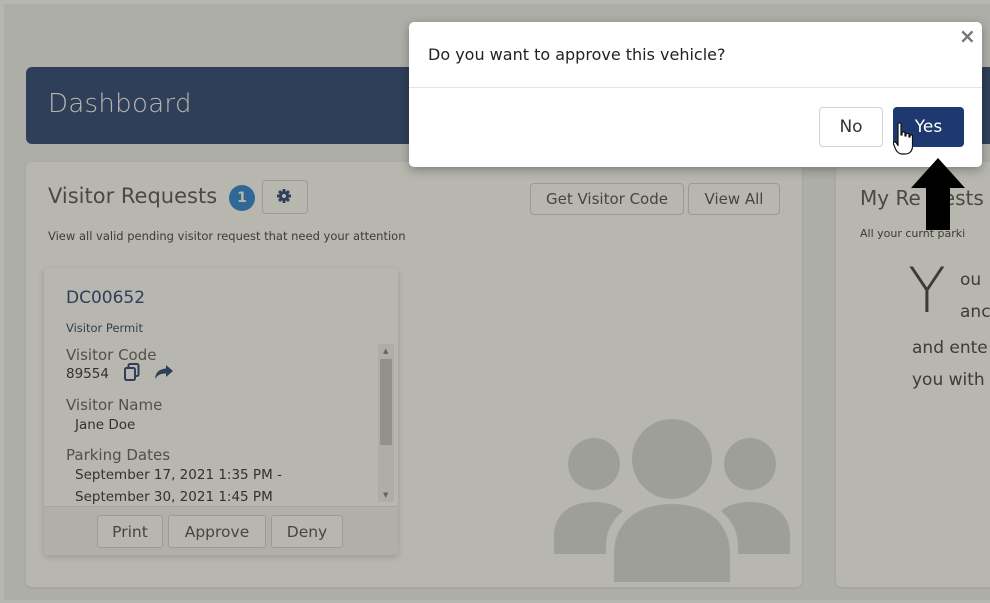  What do you see at coordinates (577, 54) in the screenshot?
I see `dialog-question: Do you want to approve this vehicle?` at bounding box center [577, 54].